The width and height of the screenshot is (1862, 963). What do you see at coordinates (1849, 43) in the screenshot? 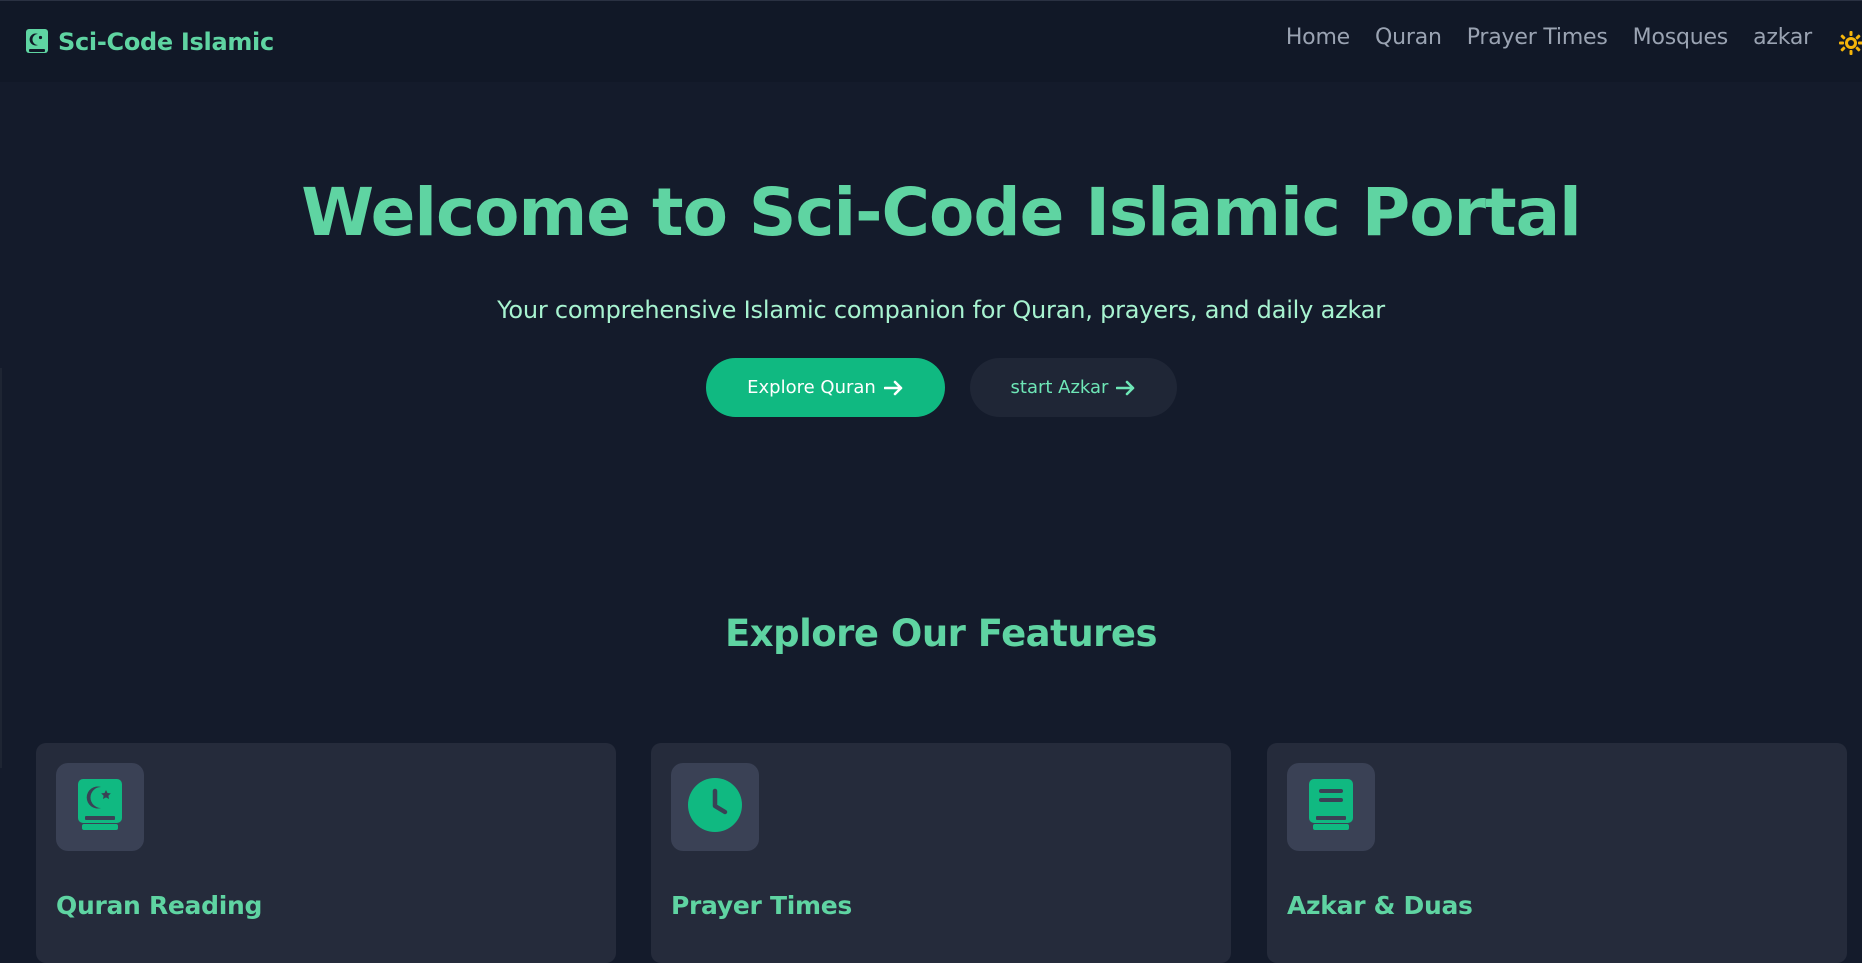
I see `sun-icon` at bounding box center [1849, 43].